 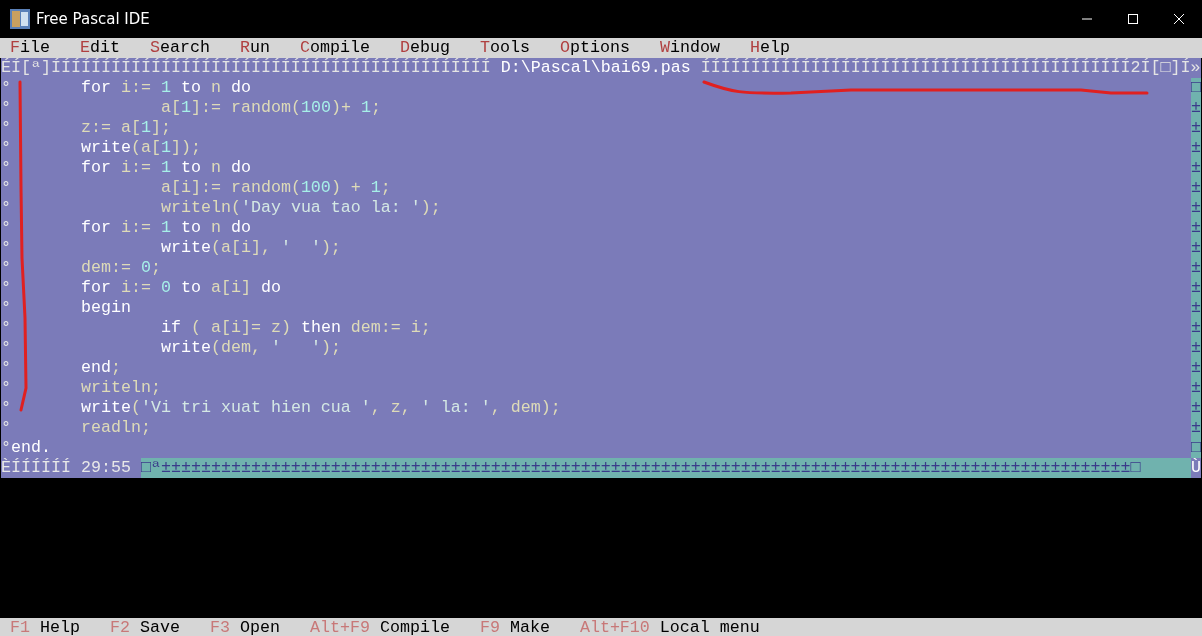 What do you see at coordinates (100, 48) in the screenshot?
I see `menu-item: Edit` at bounding box center [100, 48].